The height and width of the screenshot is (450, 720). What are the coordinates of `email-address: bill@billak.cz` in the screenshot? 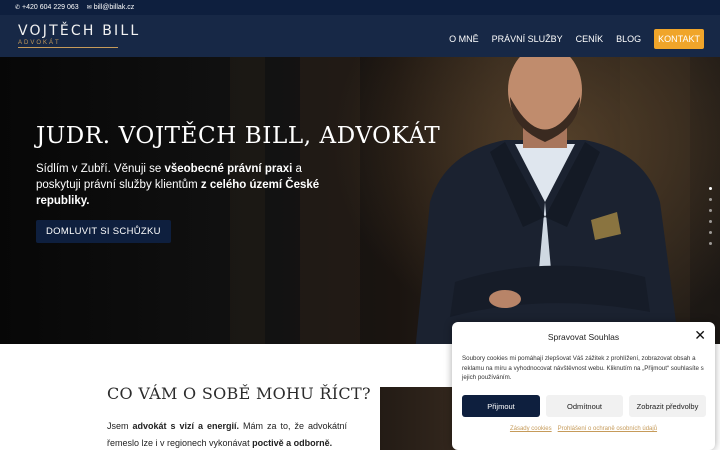 It's located at (114, 7).